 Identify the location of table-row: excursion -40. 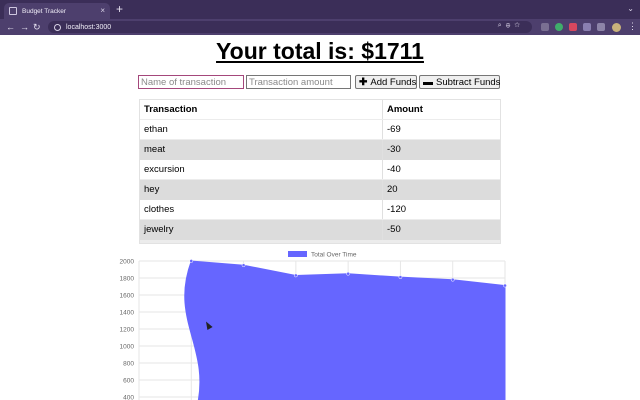
(320, 170).